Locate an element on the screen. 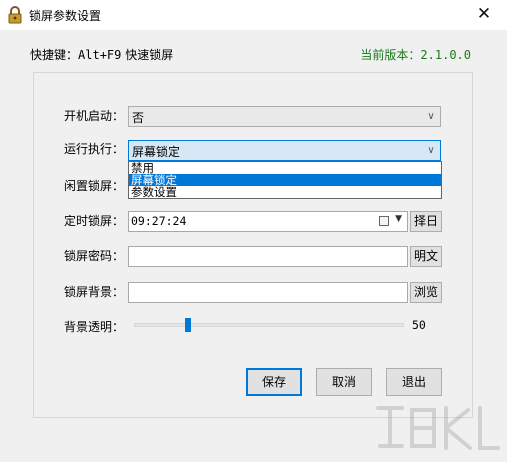 The height and width of the screenshot is (462, 507). dropdown-option-settings: 参数设置 is located at coordinates (285, 192).